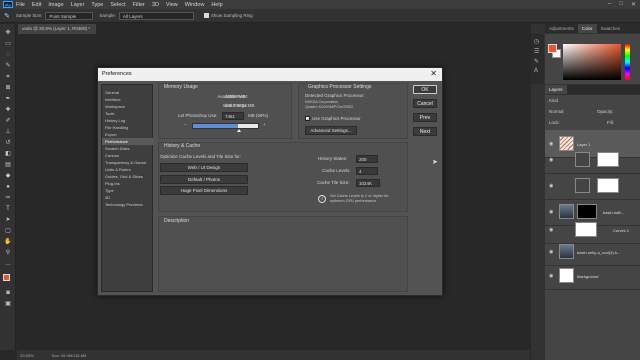 The image size is (640, 360). What do you see at coordinates (127, 99) in the screenshot?
I see `nav-interface: Interface` at bounding box center [127, 99].